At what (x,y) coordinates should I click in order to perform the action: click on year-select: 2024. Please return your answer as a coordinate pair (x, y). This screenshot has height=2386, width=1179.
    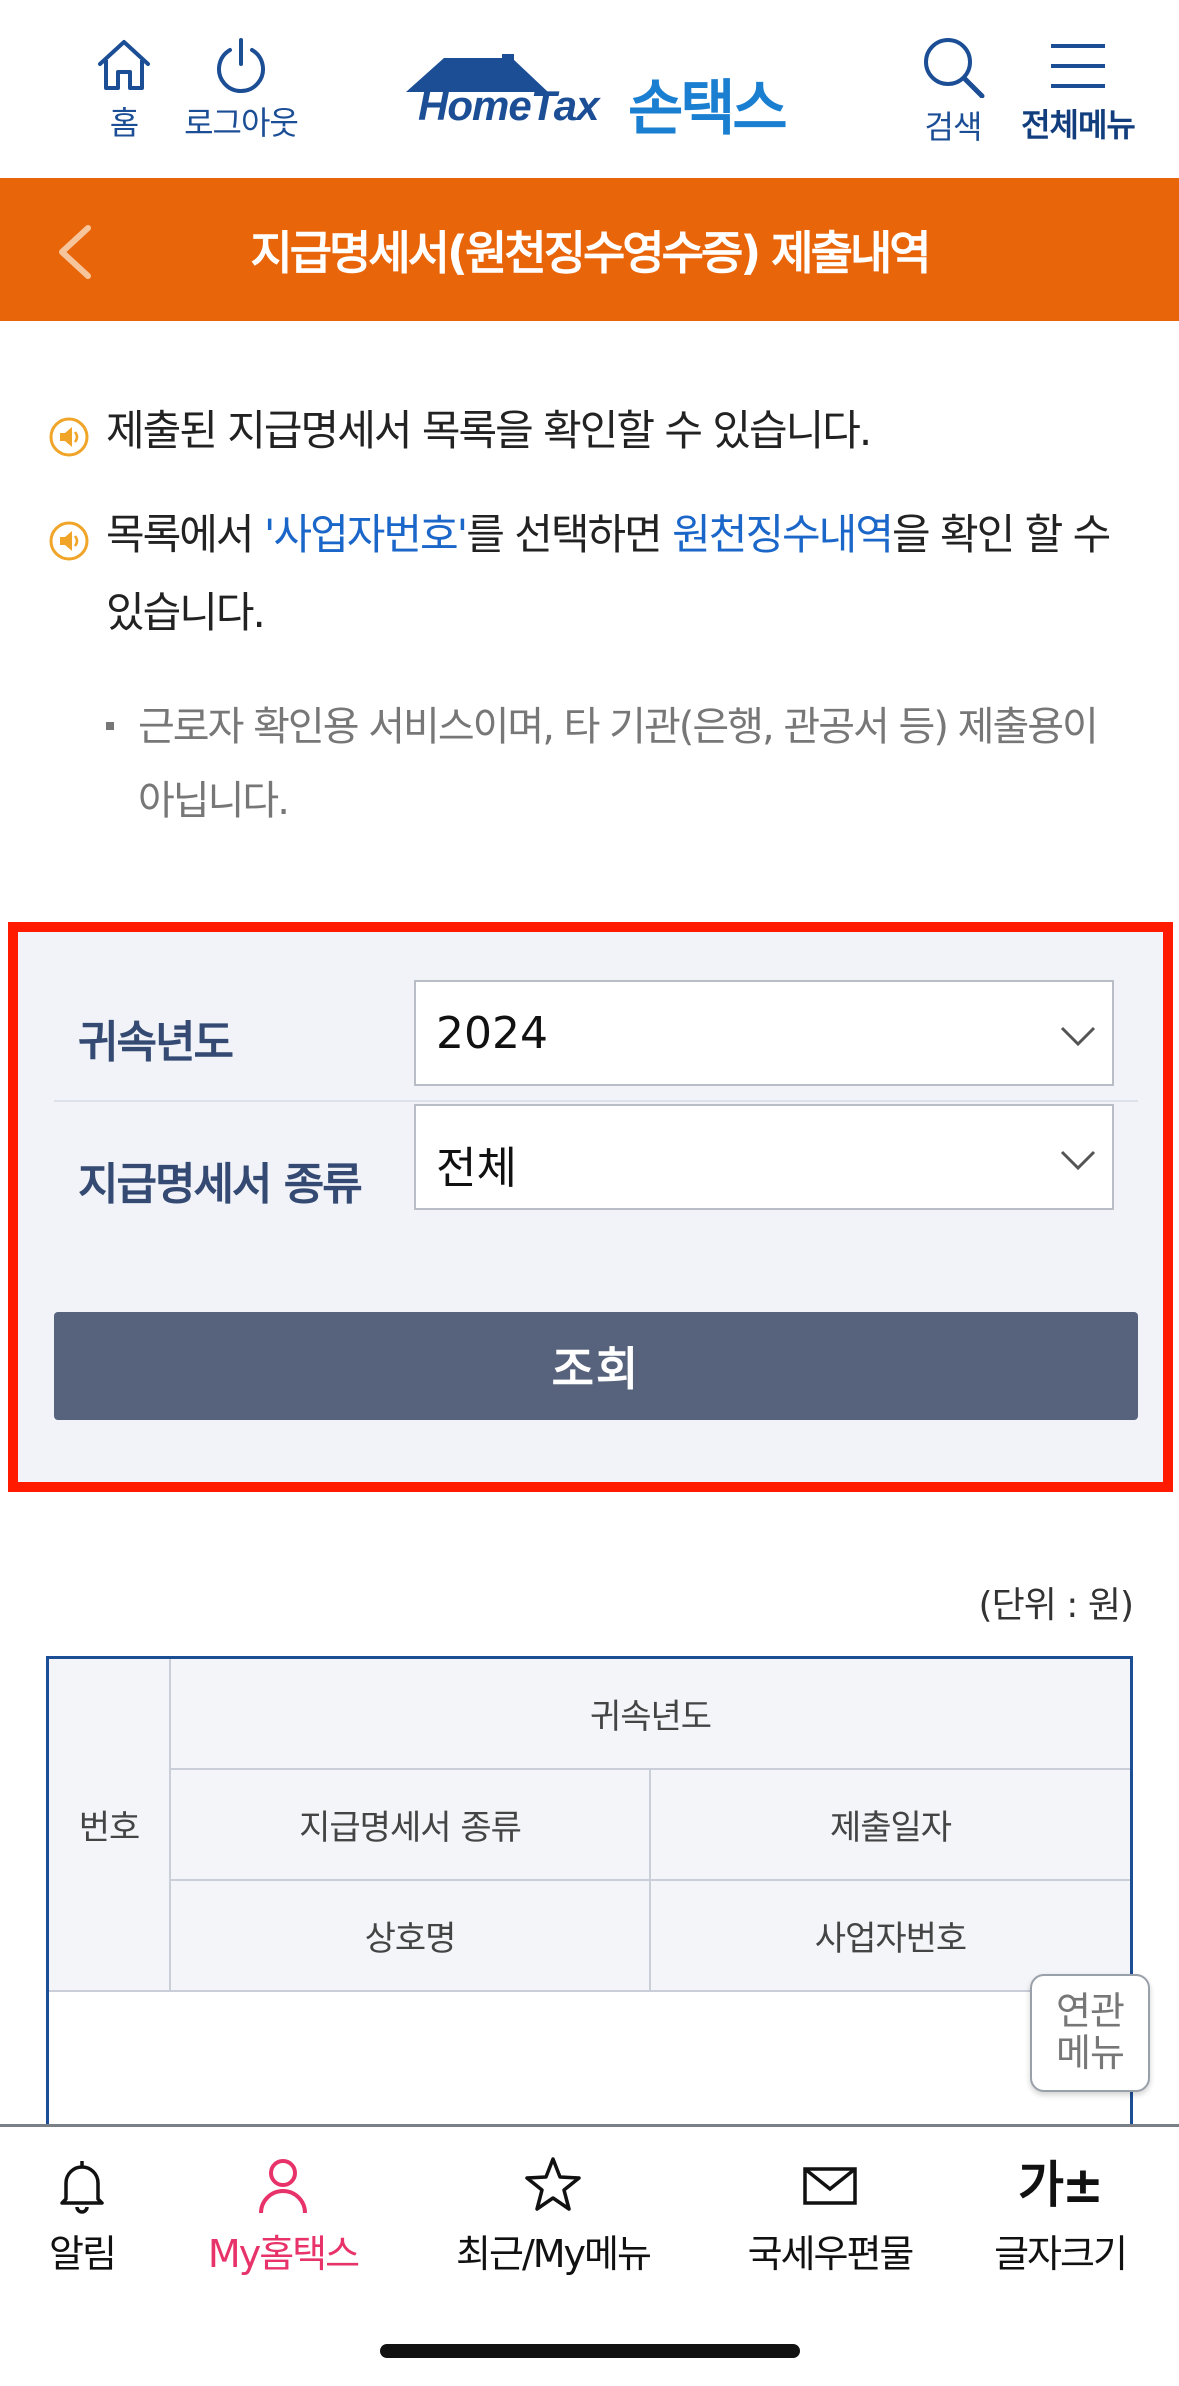
    Looking at the image, I should click on (764, 1033).